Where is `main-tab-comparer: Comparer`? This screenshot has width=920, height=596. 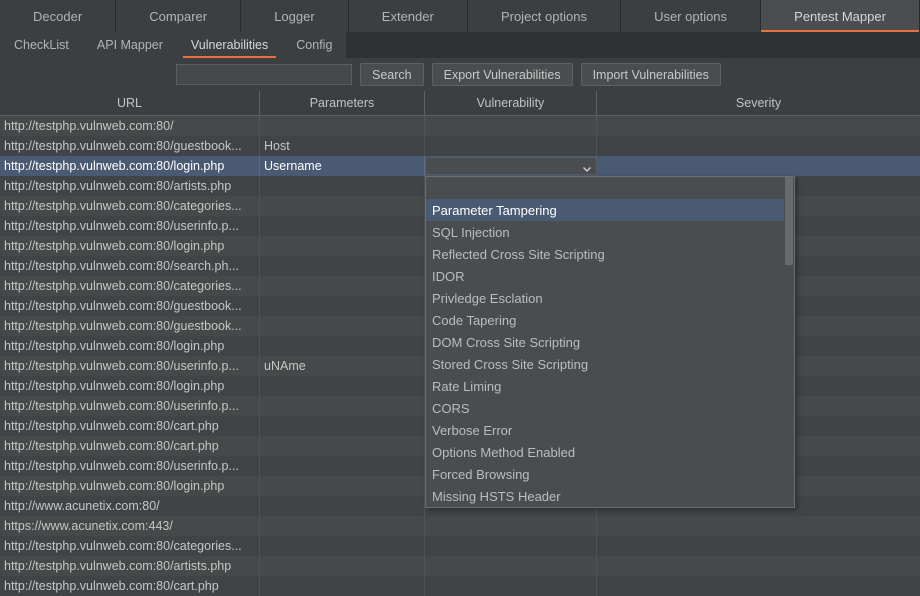 main-tab-comparer: Comparer is located at coordinates (179, 16).